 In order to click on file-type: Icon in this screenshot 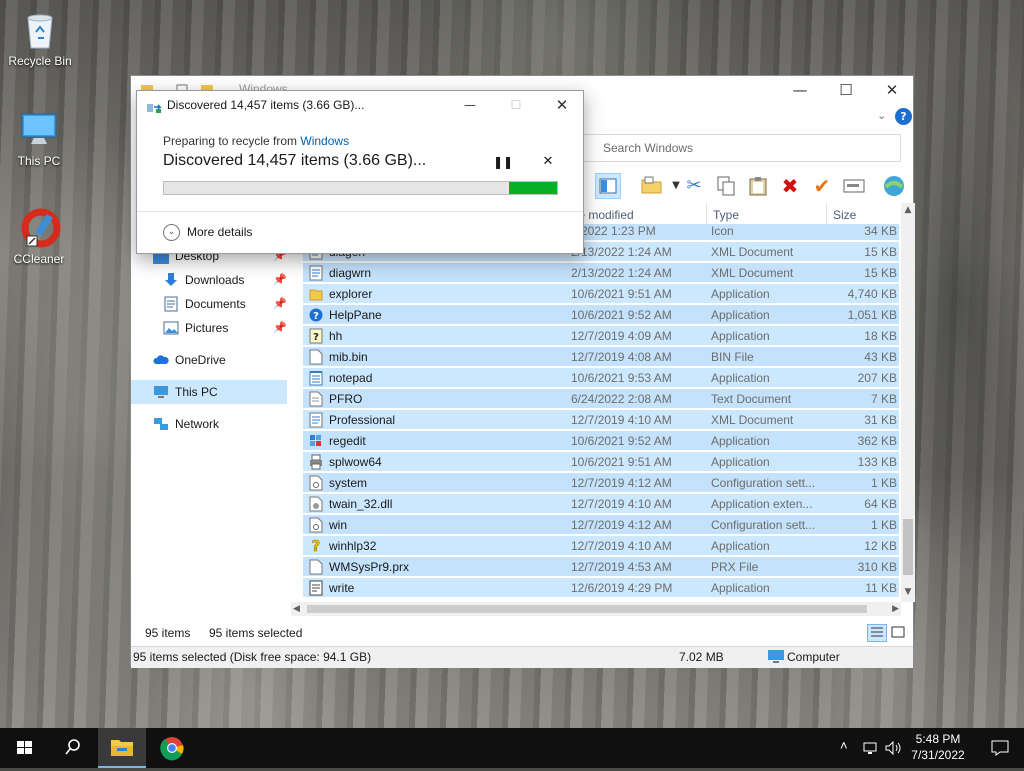, I will do `click(722, 231)`.